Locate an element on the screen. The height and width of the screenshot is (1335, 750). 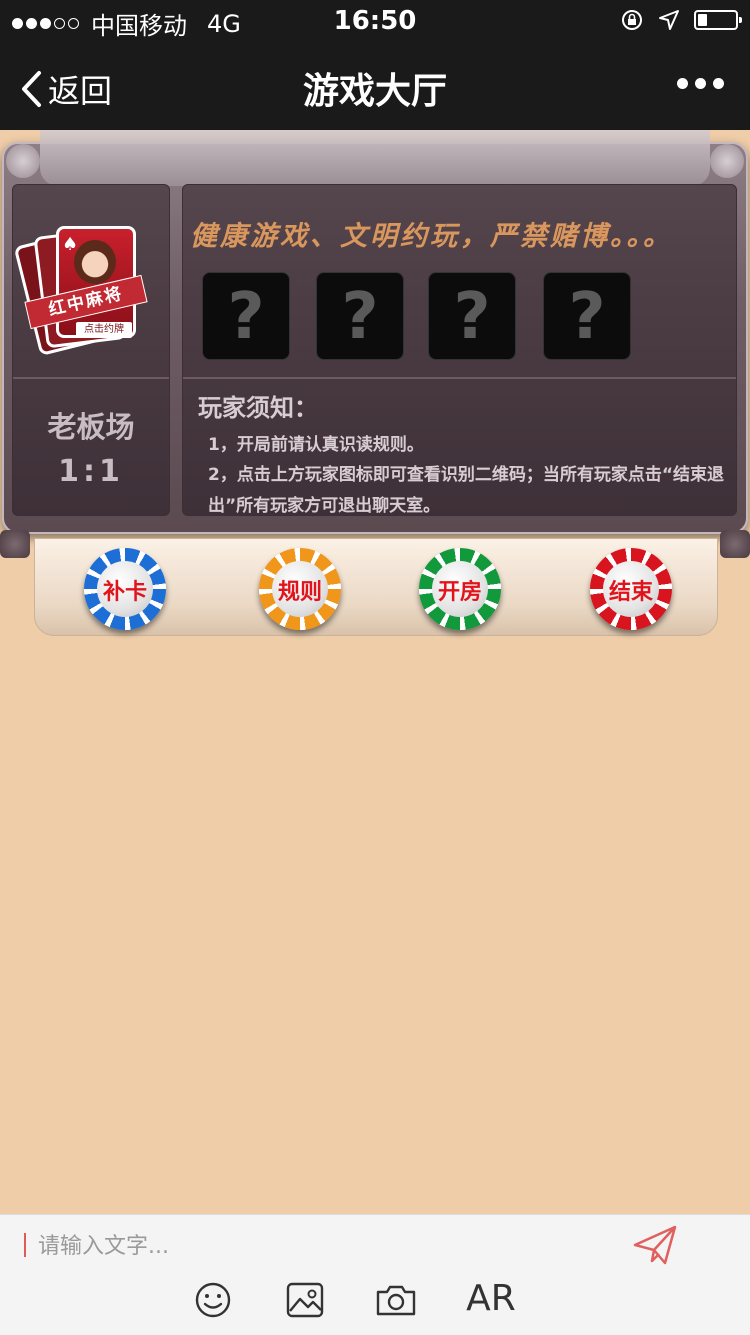
message-input-bar: AR is located at coordinates (375, 1274).